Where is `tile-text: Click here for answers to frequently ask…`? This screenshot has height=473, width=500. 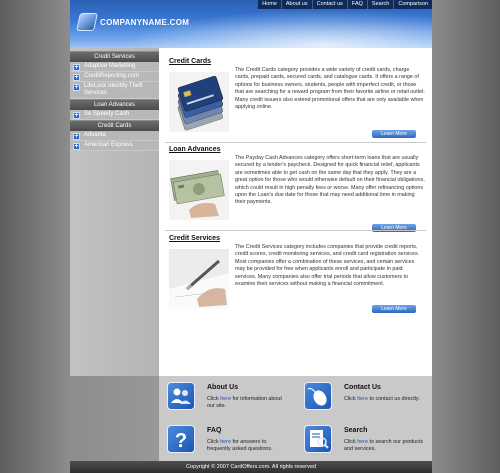 tile-text: Click here for answers to frequently ask… is located at coordinates (249, 446).